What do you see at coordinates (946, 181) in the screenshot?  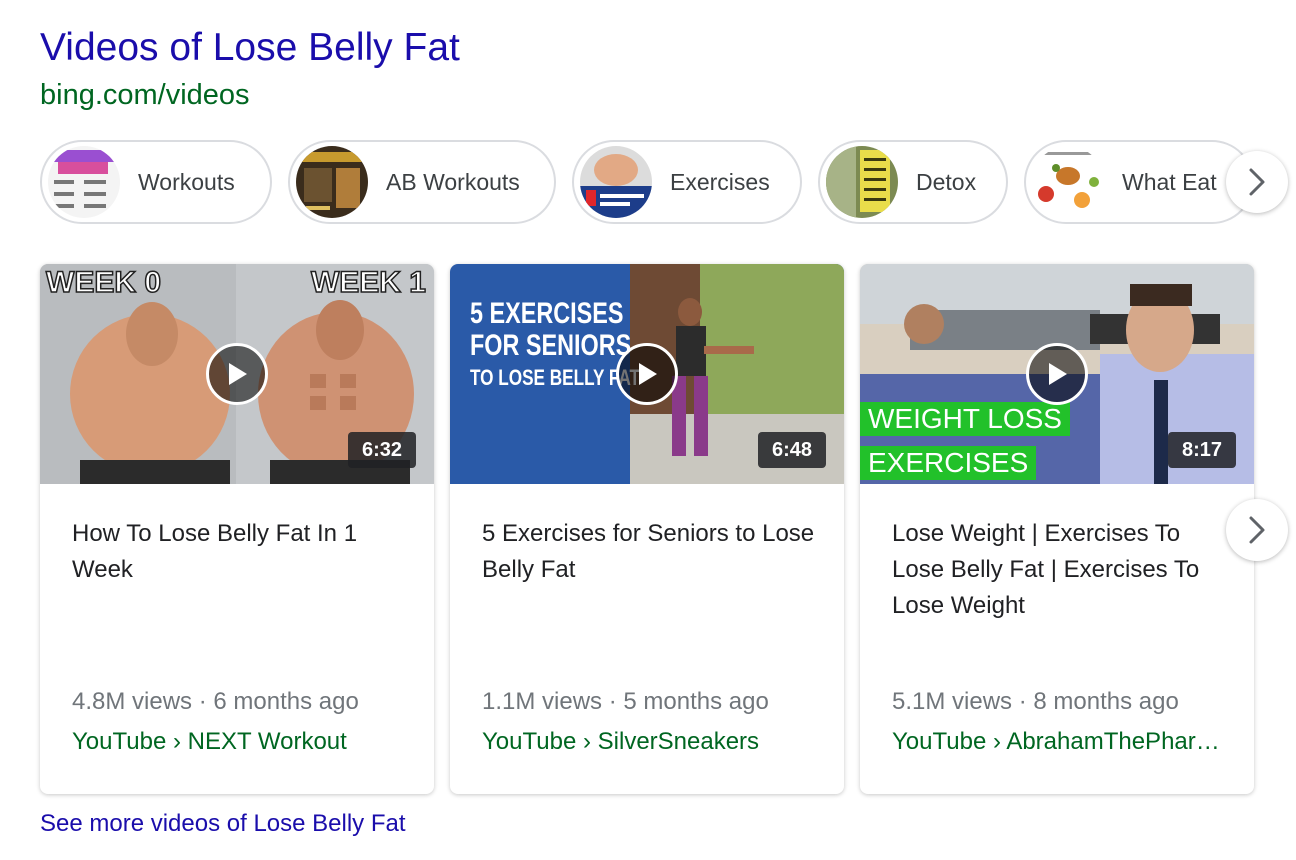 I see `chip-label: Detox` at bounding box center [946, 181].